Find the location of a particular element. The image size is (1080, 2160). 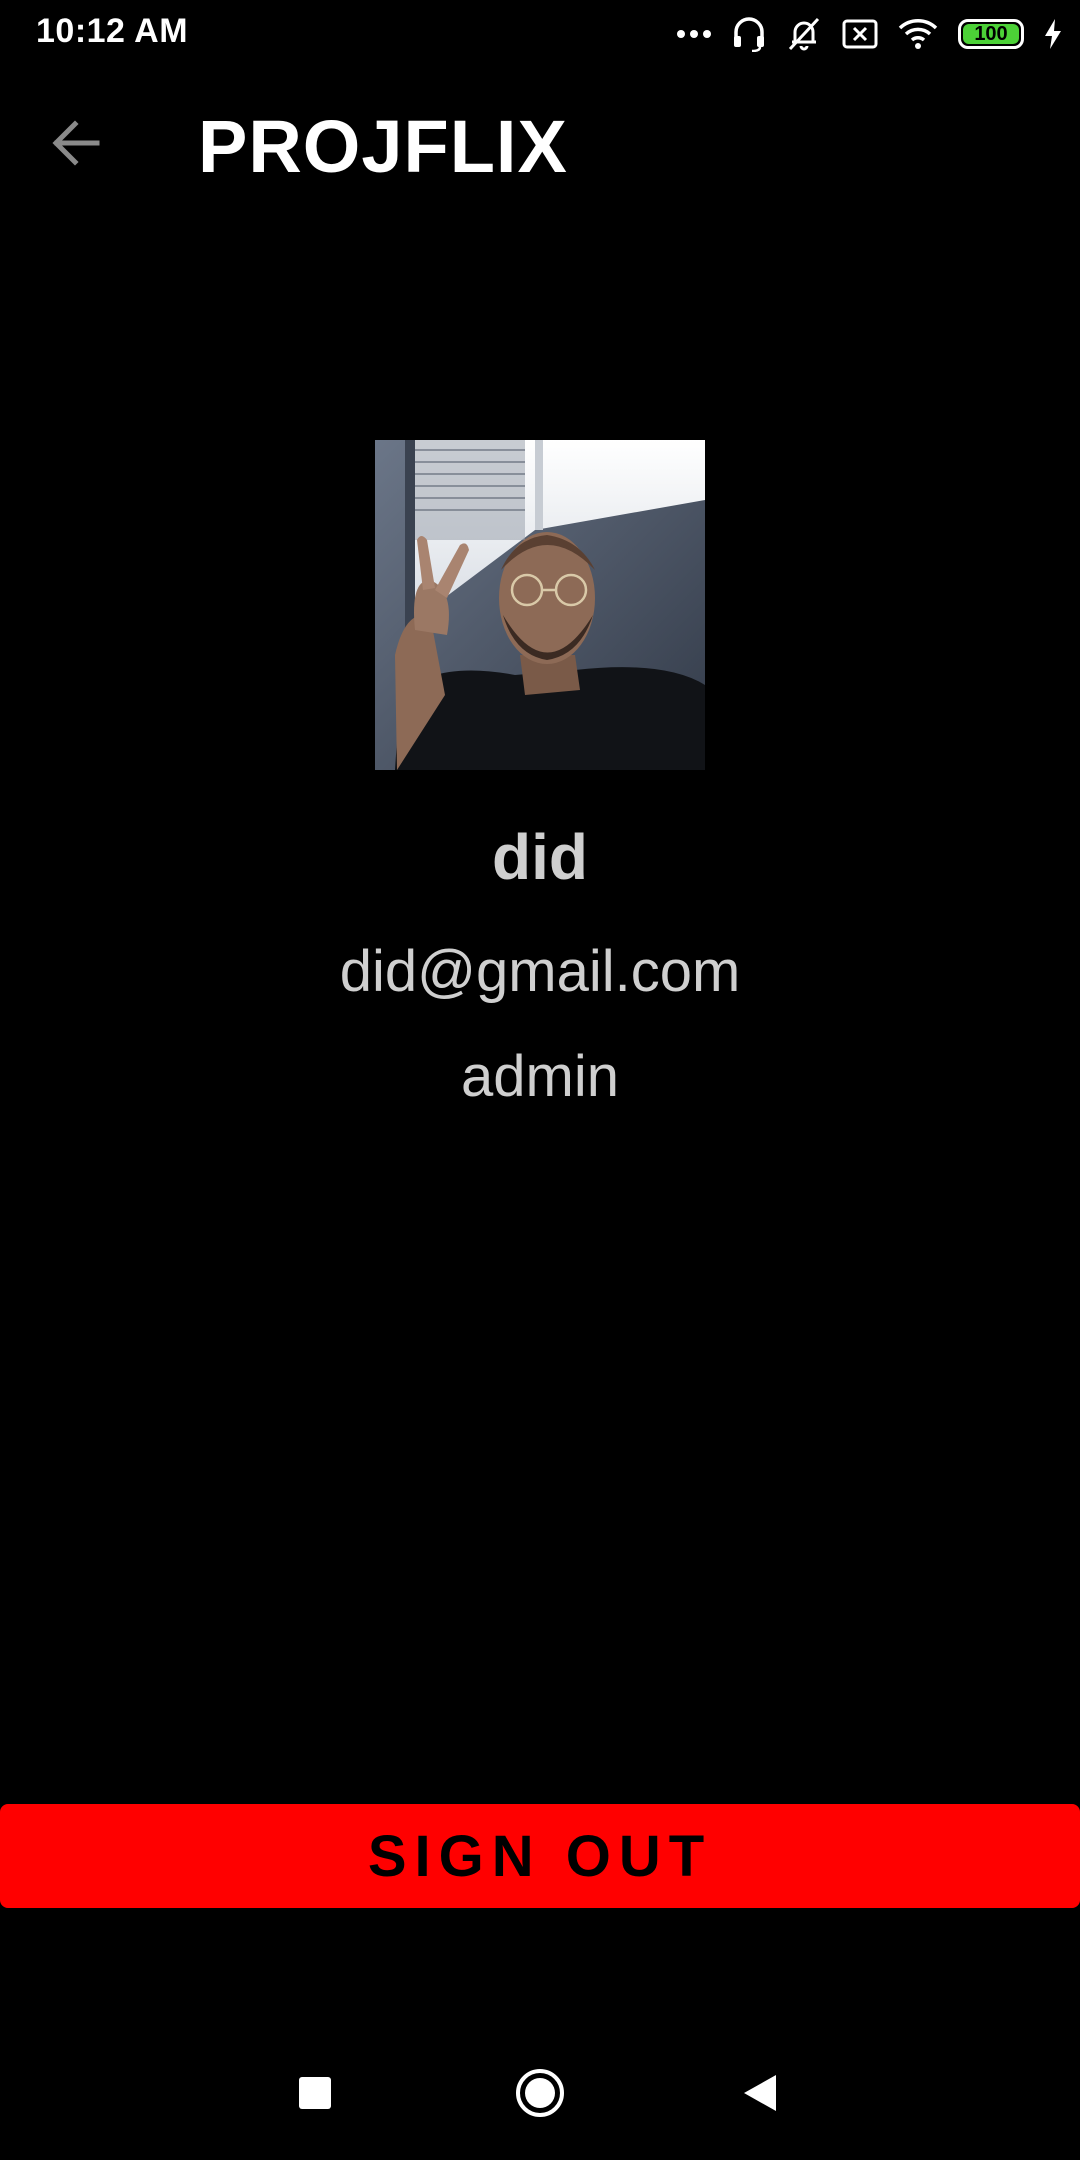

wifi-icon is located at coordinates (918, 34).